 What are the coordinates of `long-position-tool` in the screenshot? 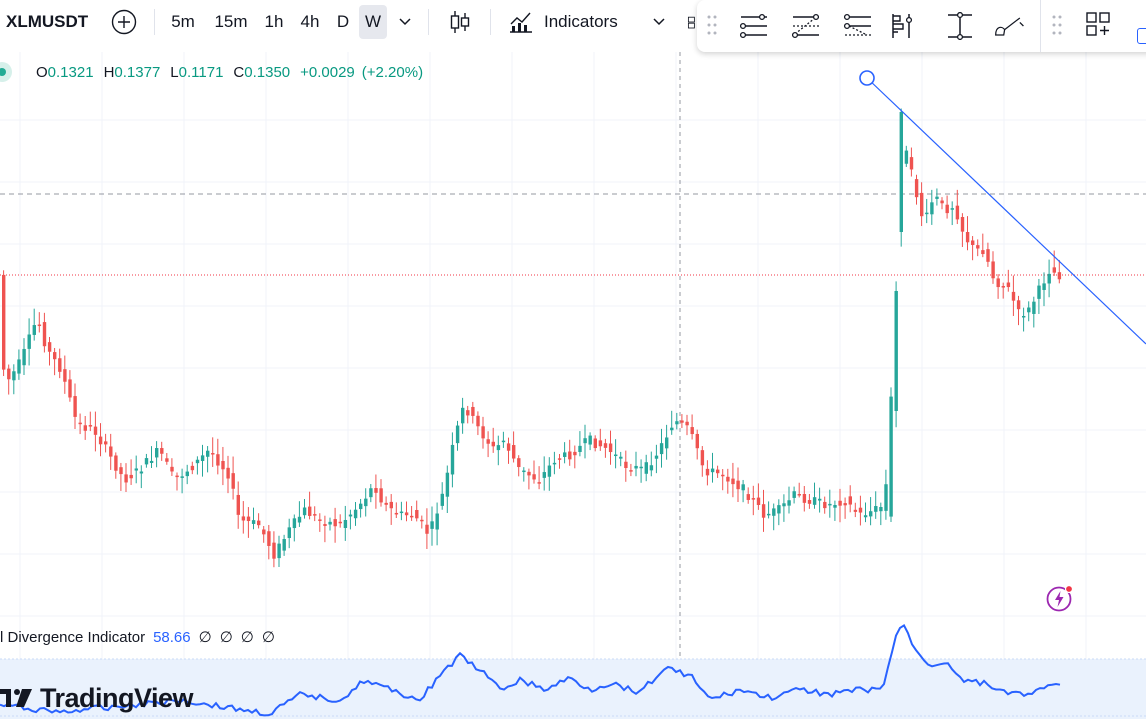 It's located at (904, 26).